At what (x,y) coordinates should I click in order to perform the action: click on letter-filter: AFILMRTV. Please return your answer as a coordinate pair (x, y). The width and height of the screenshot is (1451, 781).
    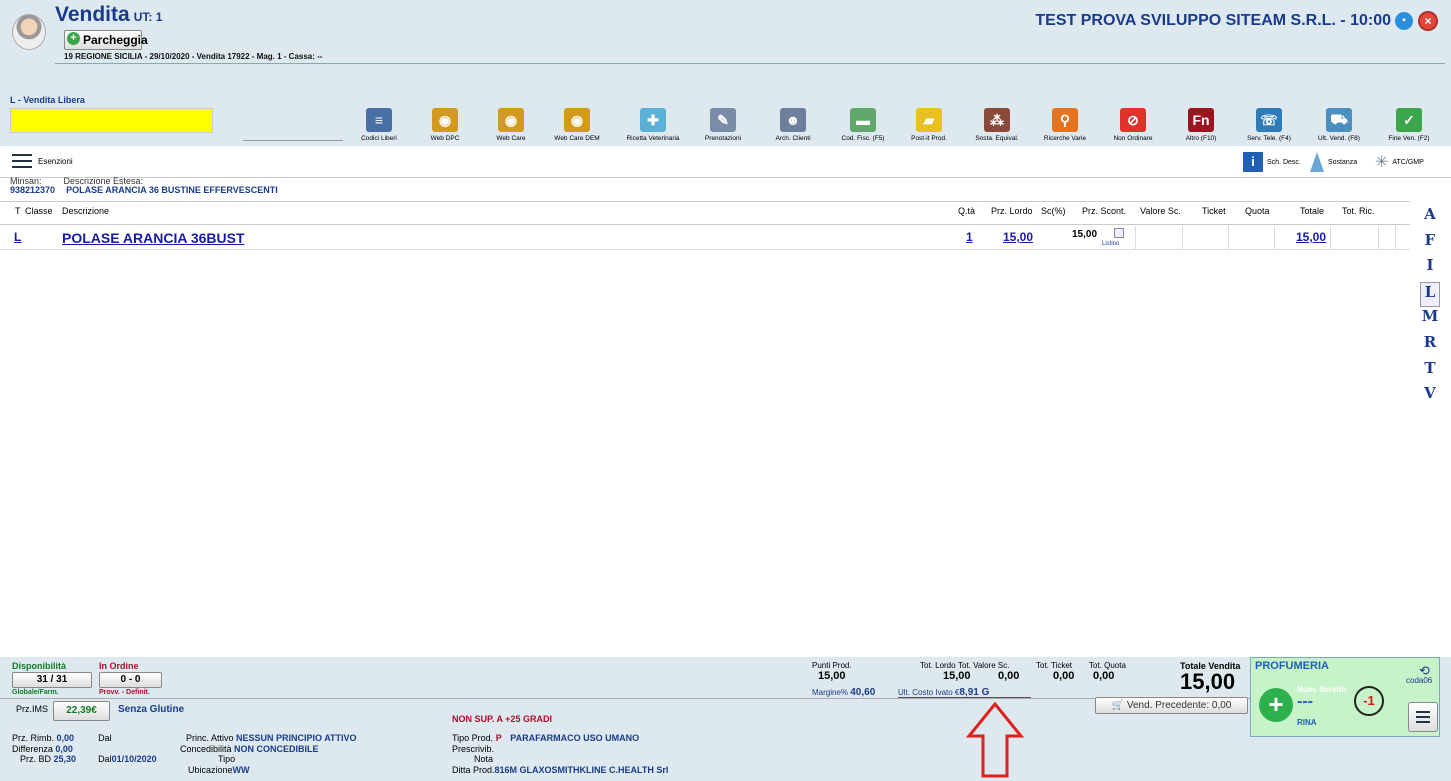
    Looking at the image, I should click on (1430, 307).